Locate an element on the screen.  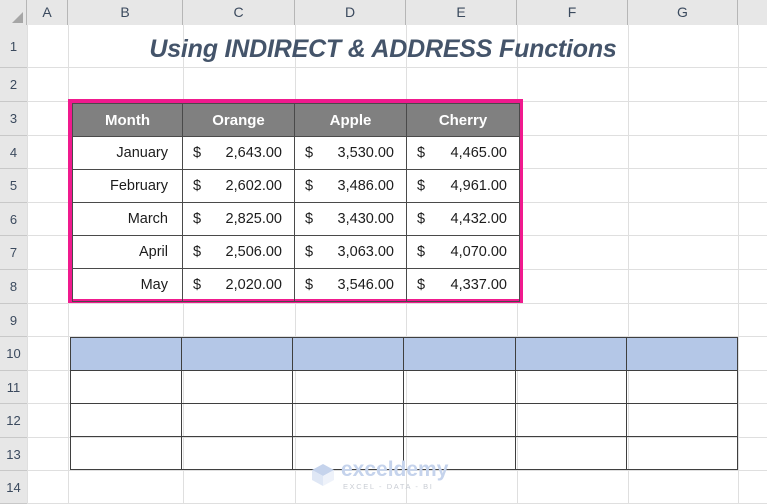
table-row: March $2,825.00 $3,430.00 $4,432.00 is located at coordinates (296, 219).